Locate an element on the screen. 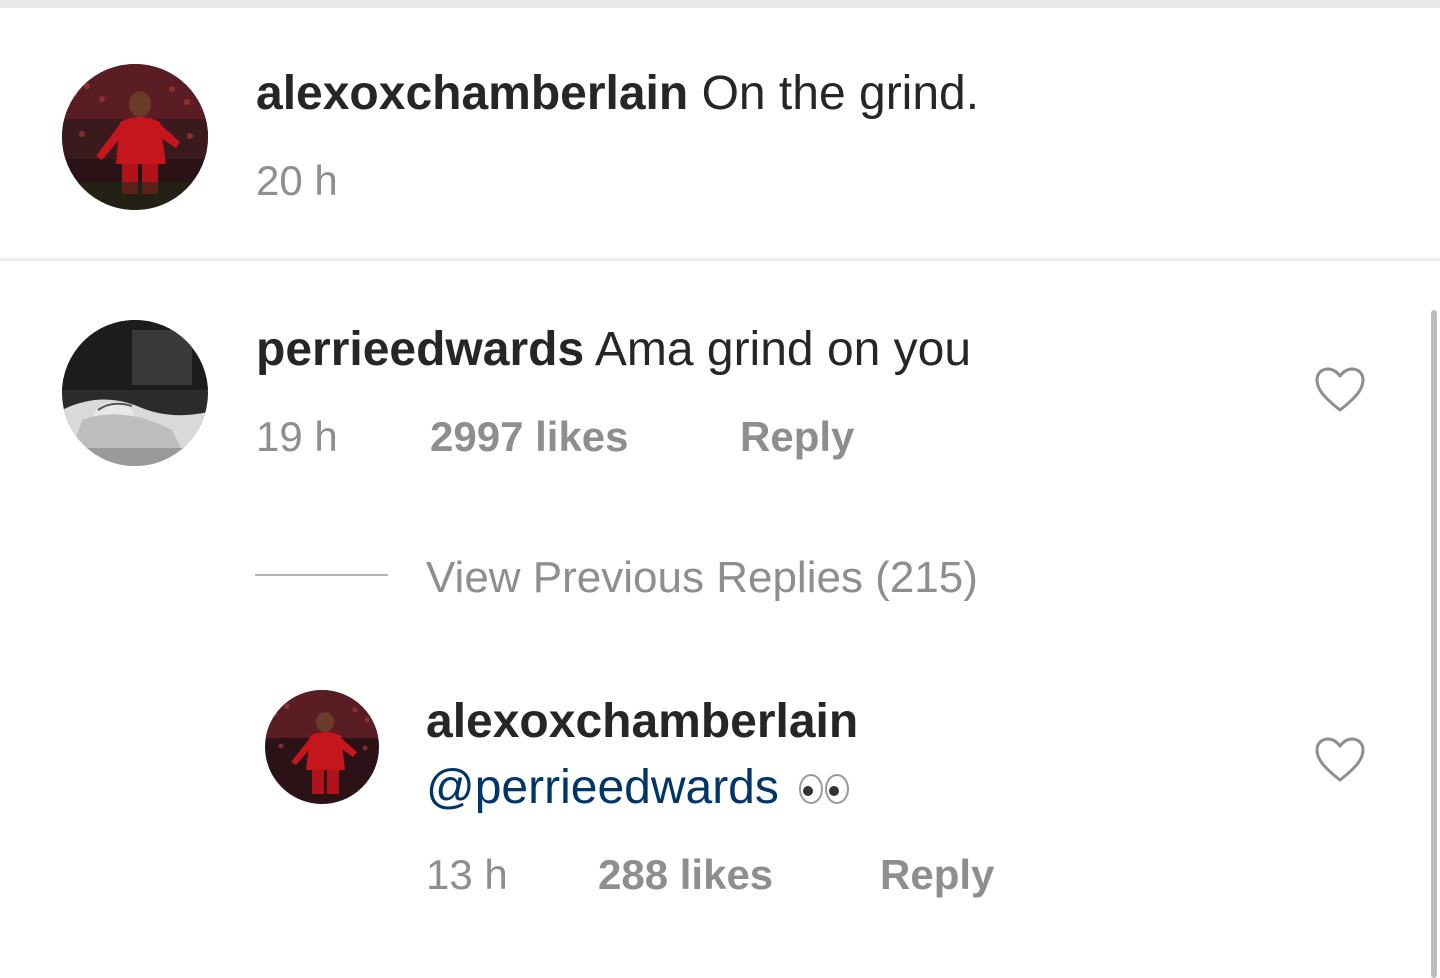  reply-username-line: alexoxchamberlain is located at coordinates (642, 722).